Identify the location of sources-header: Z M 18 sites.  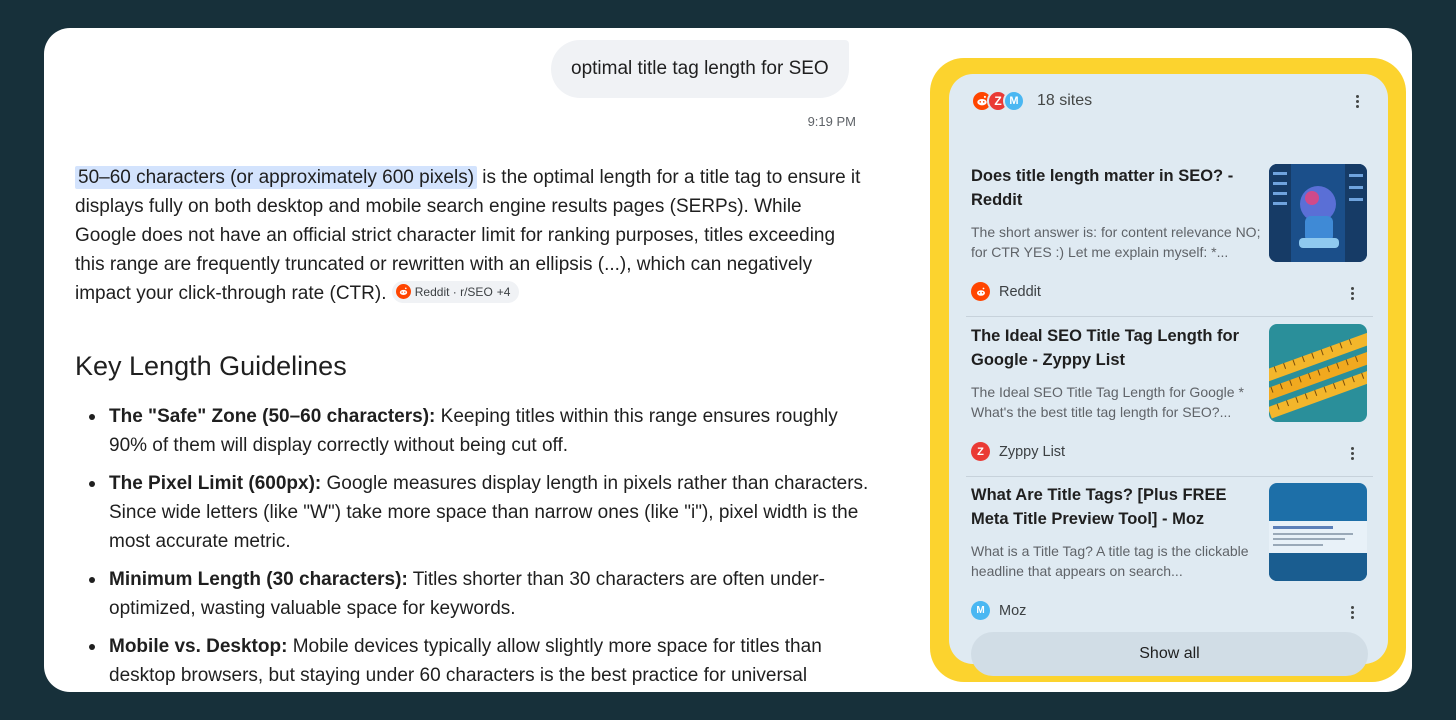
(1031, 101).